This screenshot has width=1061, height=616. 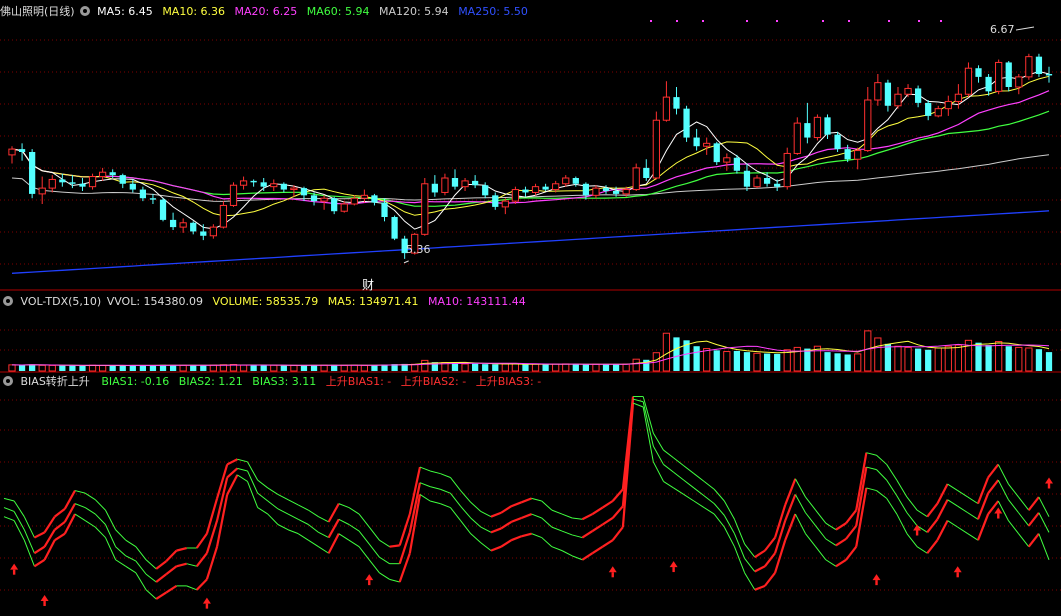 What do you see at coordinates (37, 11) in the screenshot?
I see `stock-title: 佛山照明(日线)` at bounding box center [37, 11].